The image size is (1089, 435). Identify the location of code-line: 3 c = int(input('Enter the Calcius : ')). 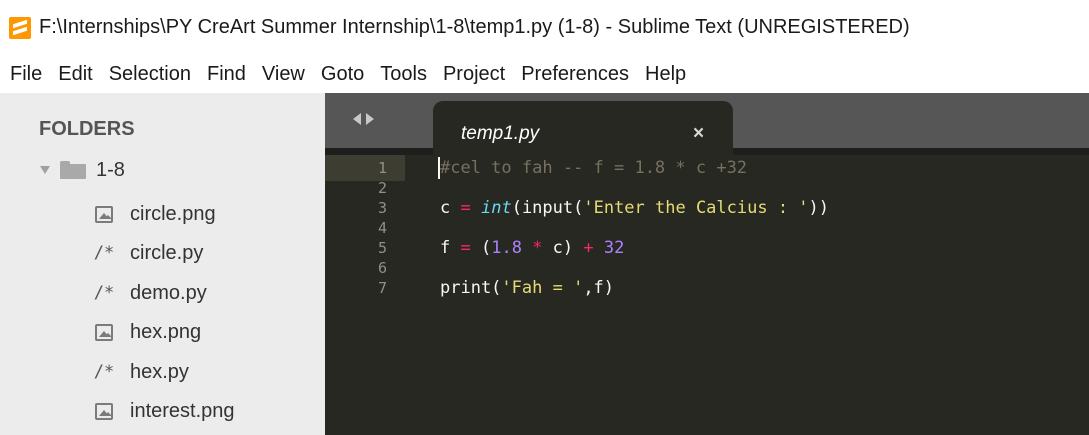
(707, 208).